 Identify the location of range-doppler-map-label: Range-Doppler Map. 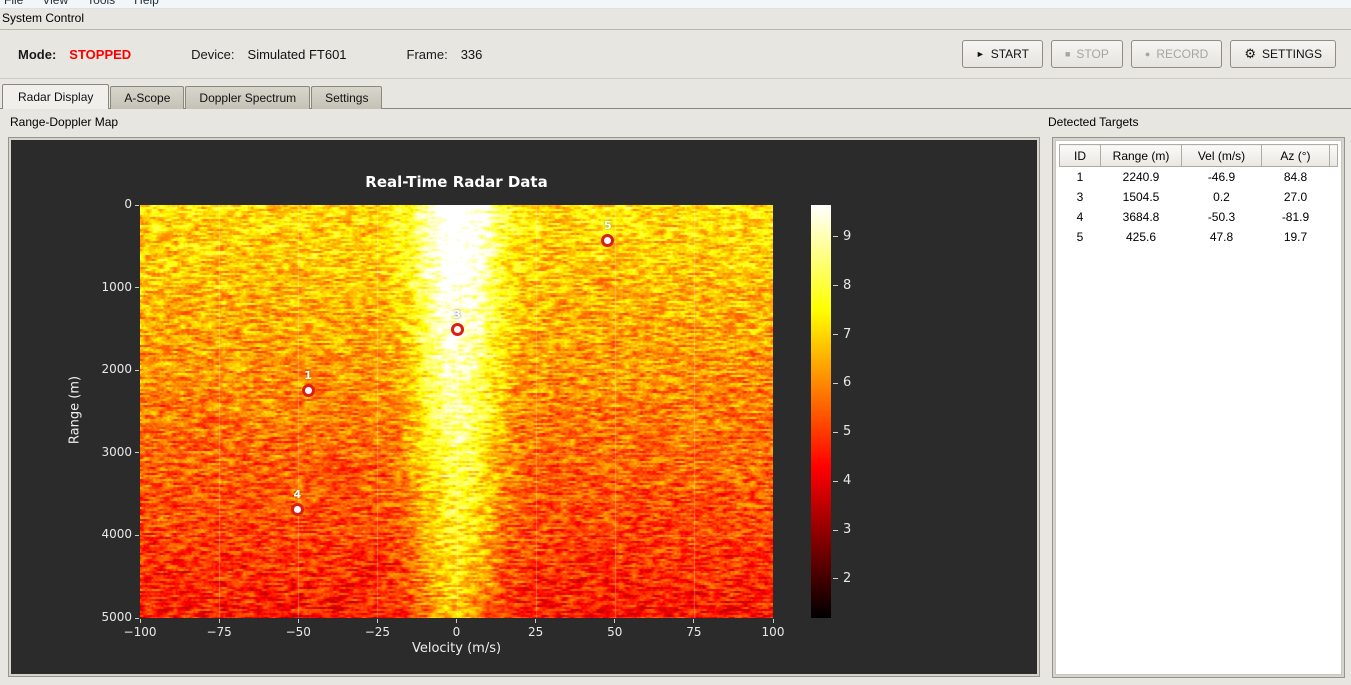
(64, 122).